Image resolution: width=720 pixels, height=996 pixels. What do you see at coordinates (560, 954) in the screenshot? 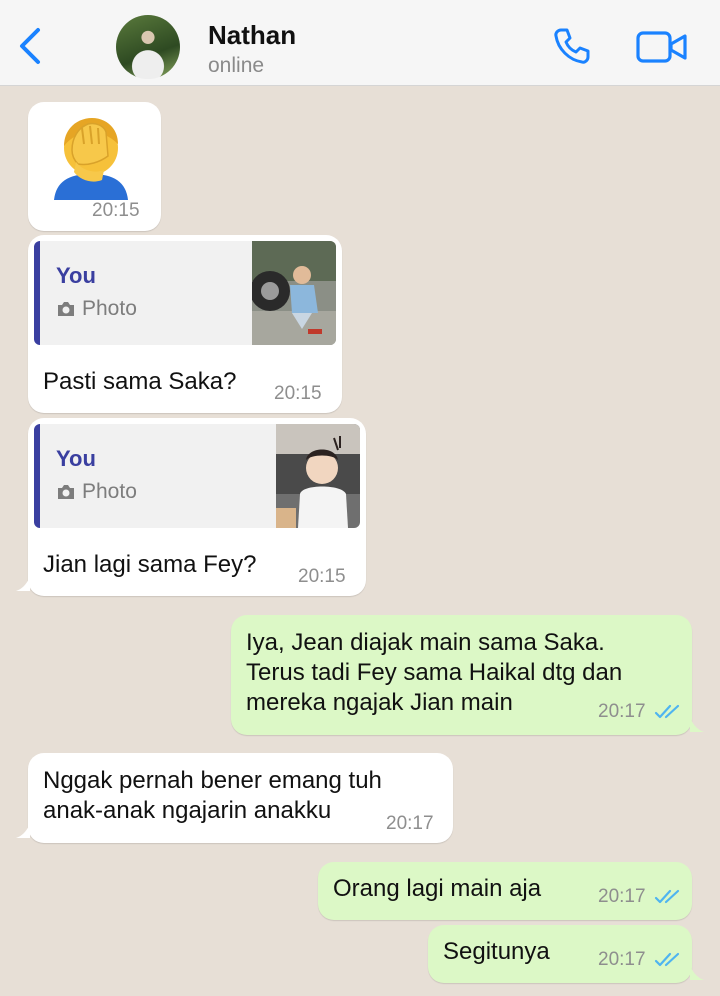
I see `message-bubble: Segitunya 20:17` at bounding box center [560, 954].